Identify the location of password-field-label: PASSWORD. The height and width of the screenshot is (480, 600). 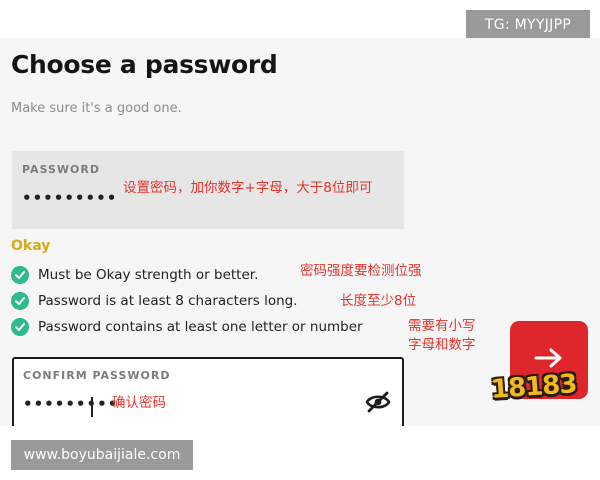
(61, 169).